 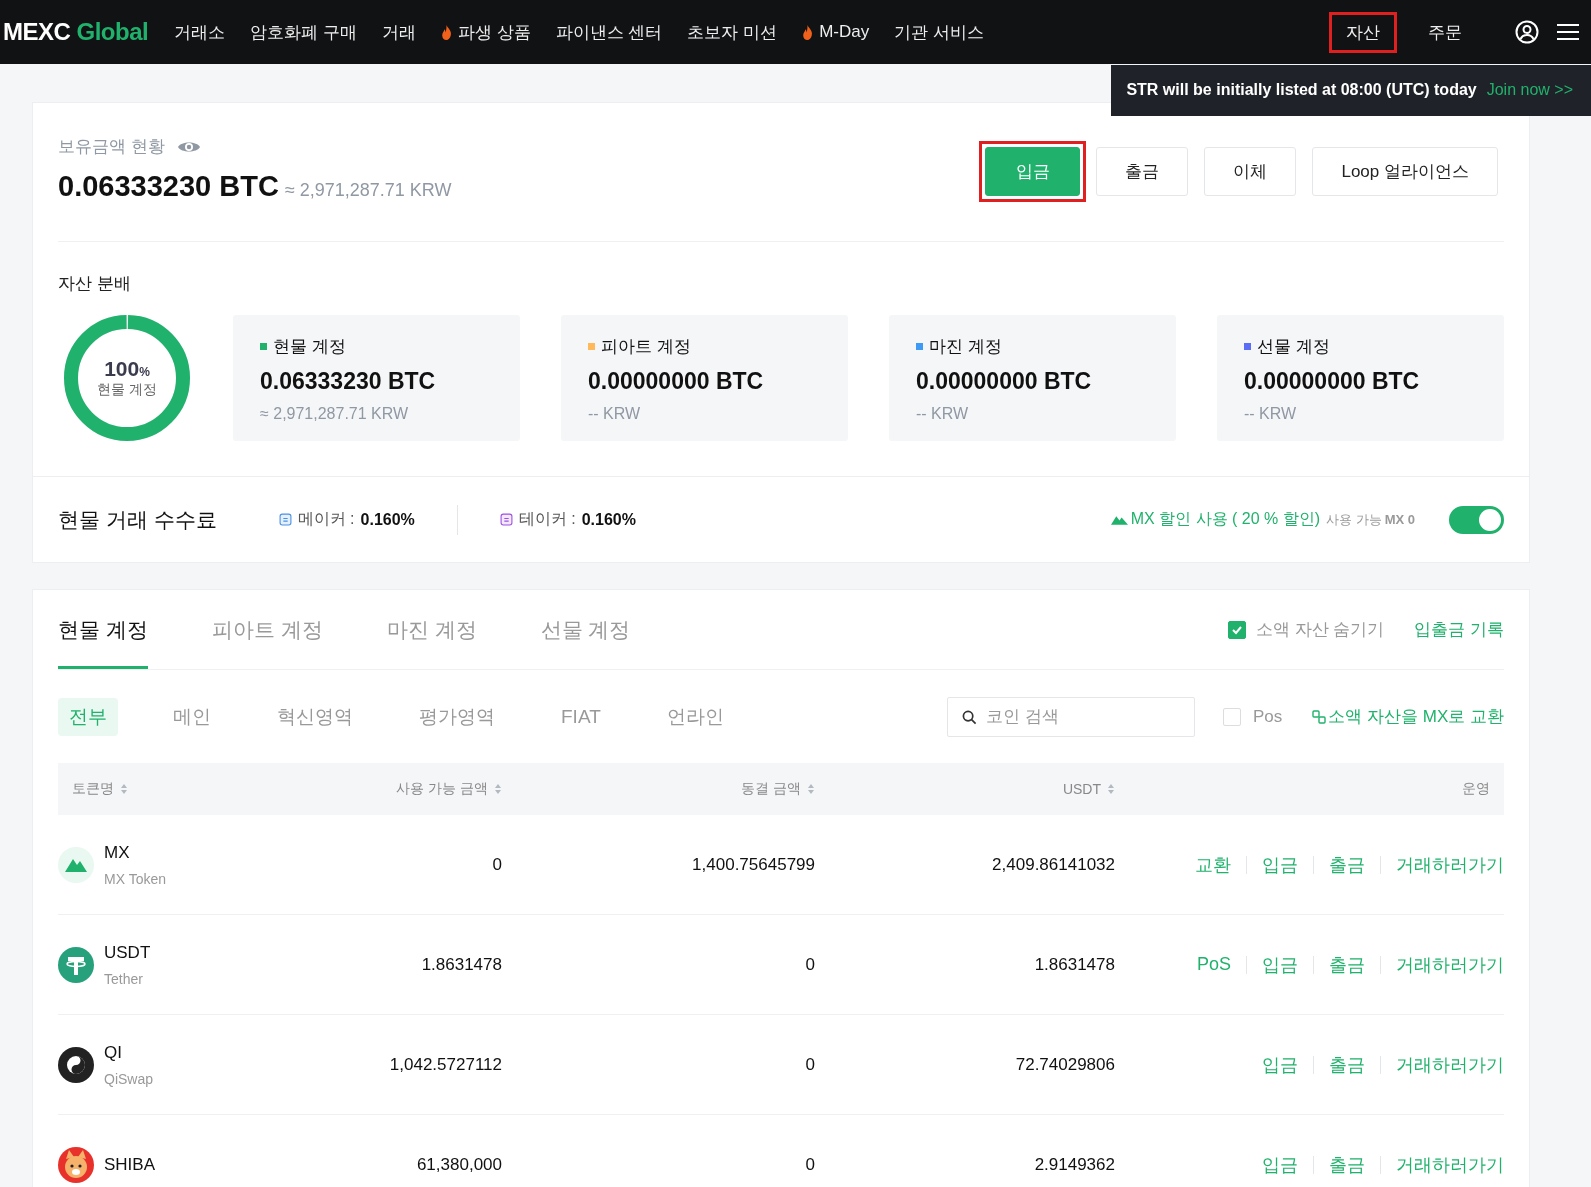 What do you see at coordinates (168, 186) in the screenshot?
I see `total-balance: 0.06333230 BTC` at bounding box center [168, 186].